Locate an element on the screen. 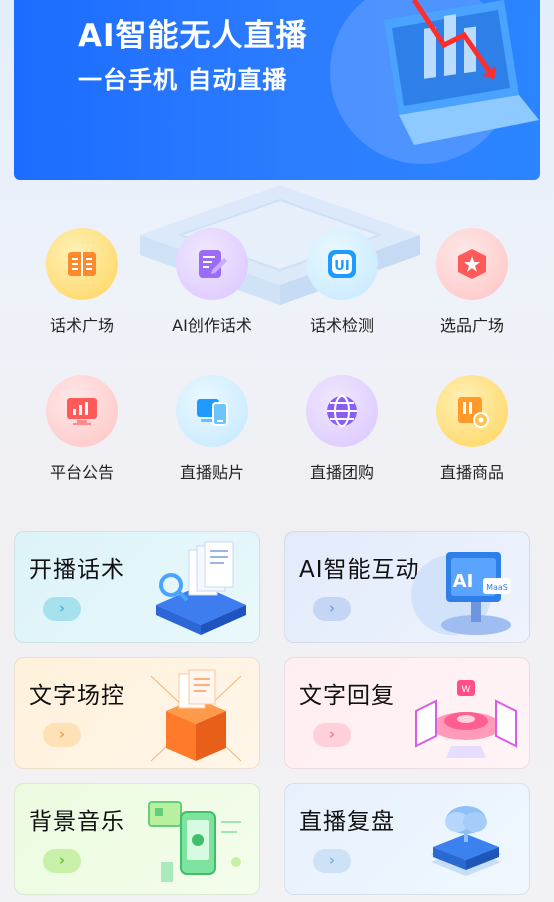 The height and width of the screenshot is (902, 554). svg-text: W is located at coordinates (466, 690).